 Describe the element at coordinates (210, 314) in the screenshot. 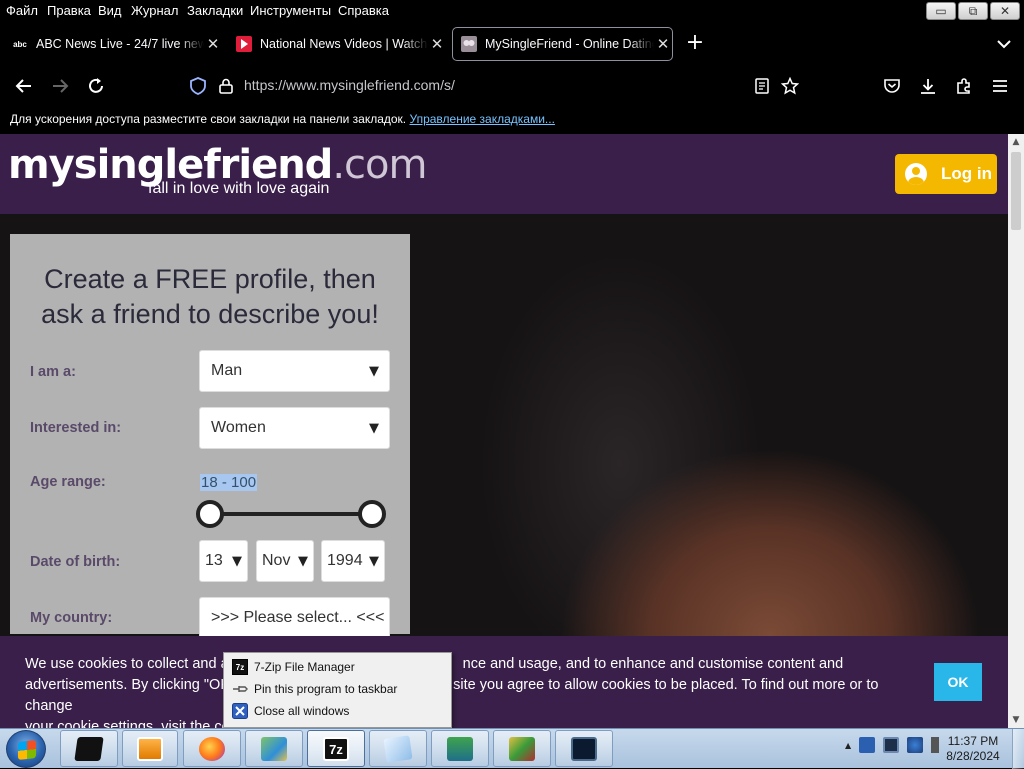

I see `form-title-line2: ask a friend to describe you!` at that location.